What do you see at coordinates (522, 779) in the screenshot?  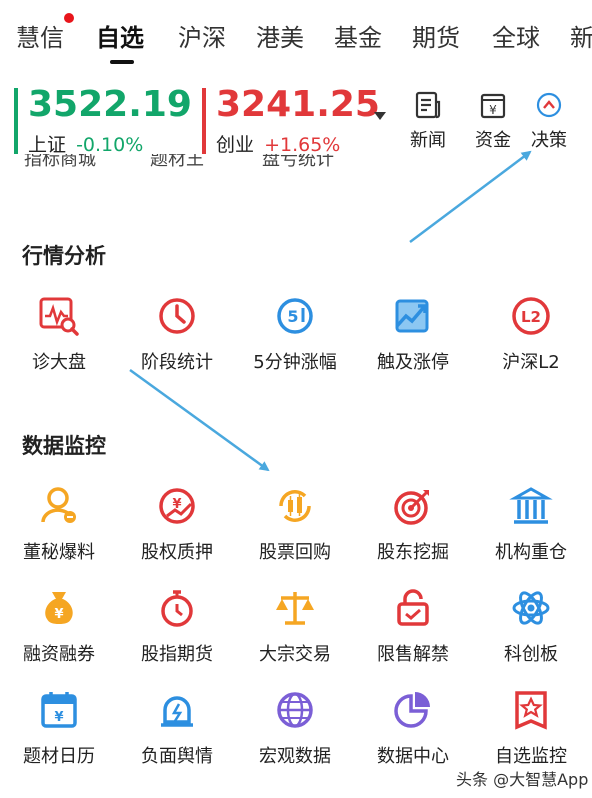 I see `watermark: 头条 @大智慧App` at bounding box center [522, 779].